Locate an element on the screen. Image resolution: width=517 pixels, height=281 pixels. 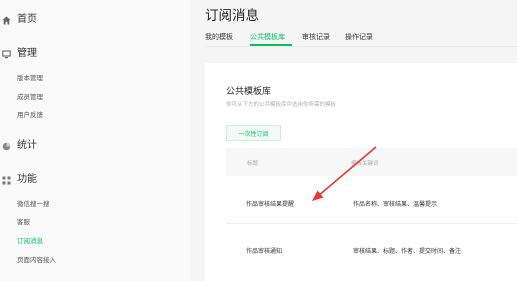
sidebar-item-members: 成员管理 is located at coordinates (30, 97).